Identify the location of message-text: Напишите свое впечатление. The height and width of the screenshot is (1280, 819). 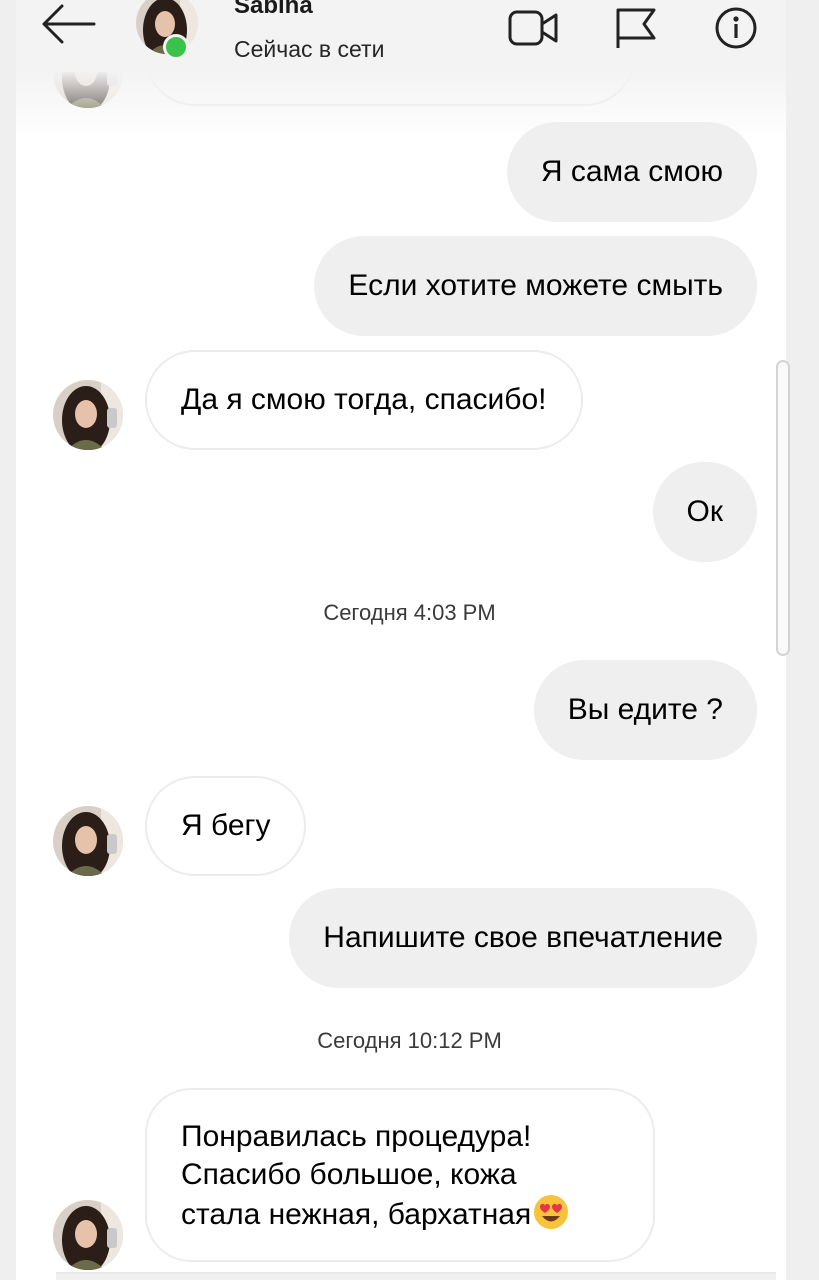
(523, 937).